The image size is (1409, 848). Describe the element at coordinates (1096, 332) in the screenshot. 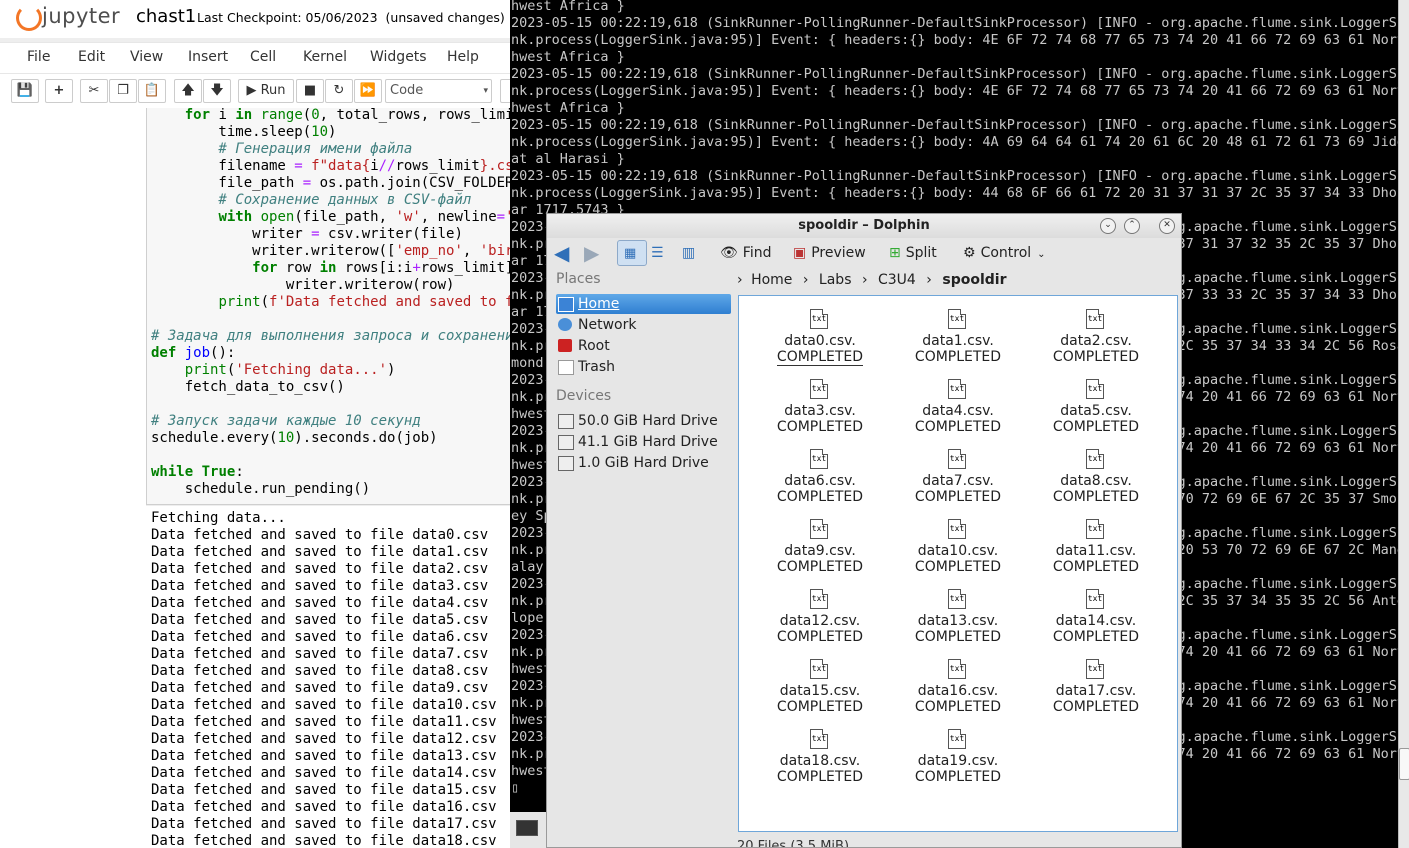

I see `file-item: txt data2.csv. COMPLETED` at that location.